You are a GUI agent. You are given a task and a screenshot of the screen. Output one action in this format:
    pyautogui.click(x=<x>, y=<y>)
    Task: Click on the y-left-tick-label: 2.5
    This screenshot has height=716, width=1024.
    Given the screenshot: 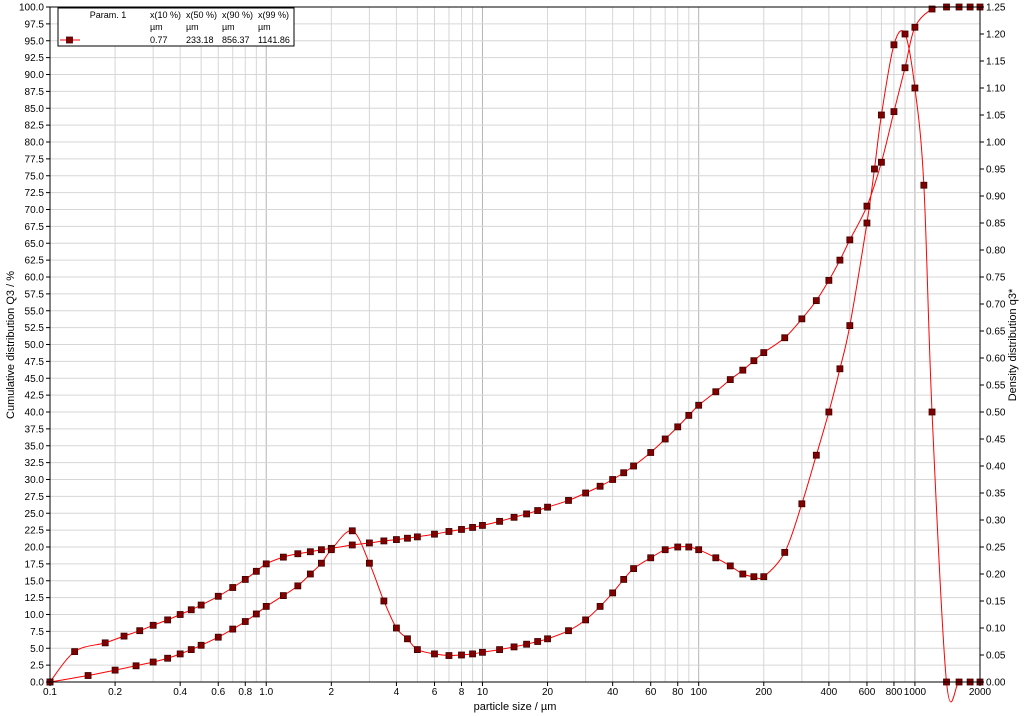 What is the action you would take?
    pyautogui.click(x=37, y=666)
    